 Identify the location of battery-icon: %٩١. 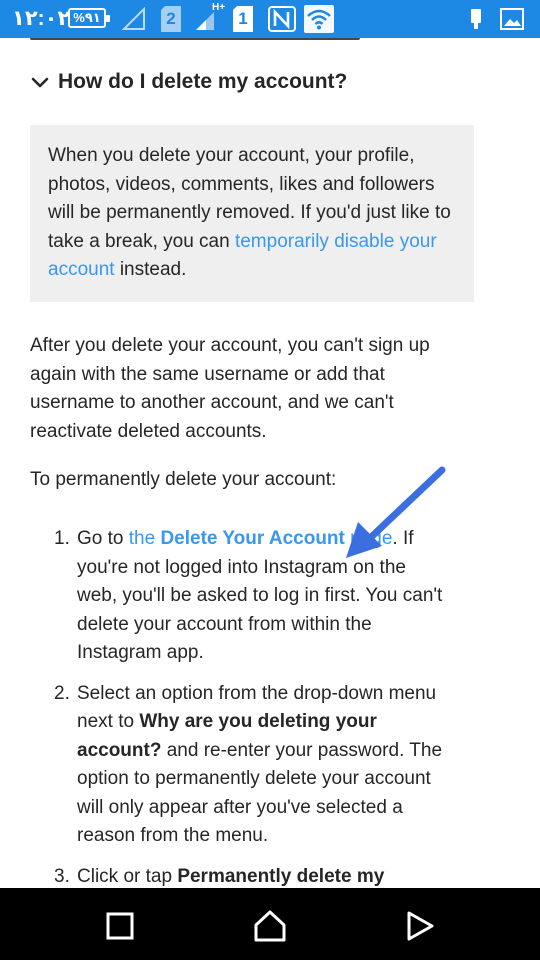
(89, 18).